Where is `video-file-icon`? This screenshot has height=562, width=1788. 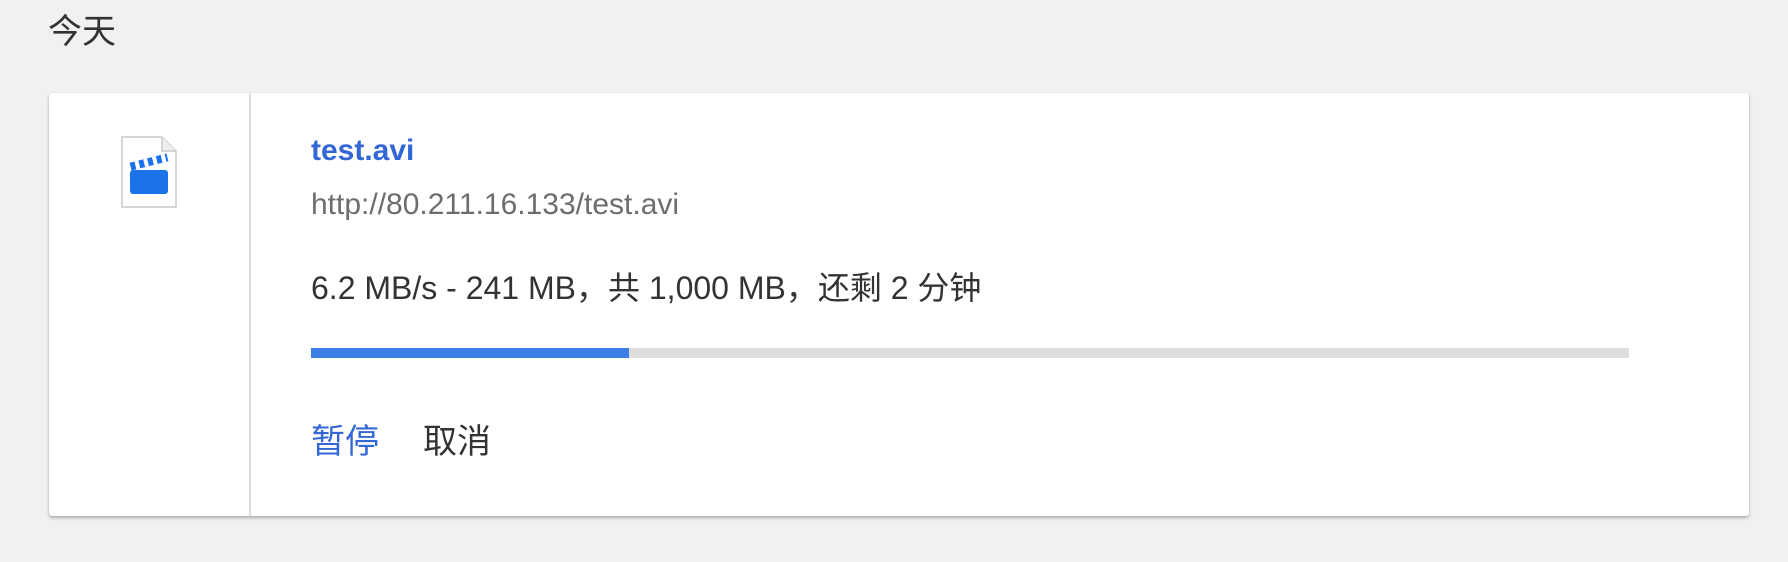 video-file-icon is located at coordinates (149, 172).